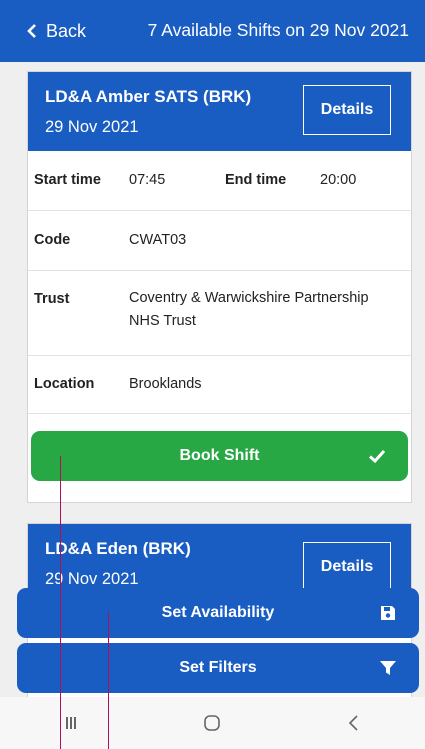 This screenshot has height=749, width=425. Describe the element at coordinates (377, 456) in the screenshot. I see `check-icon` at that location.